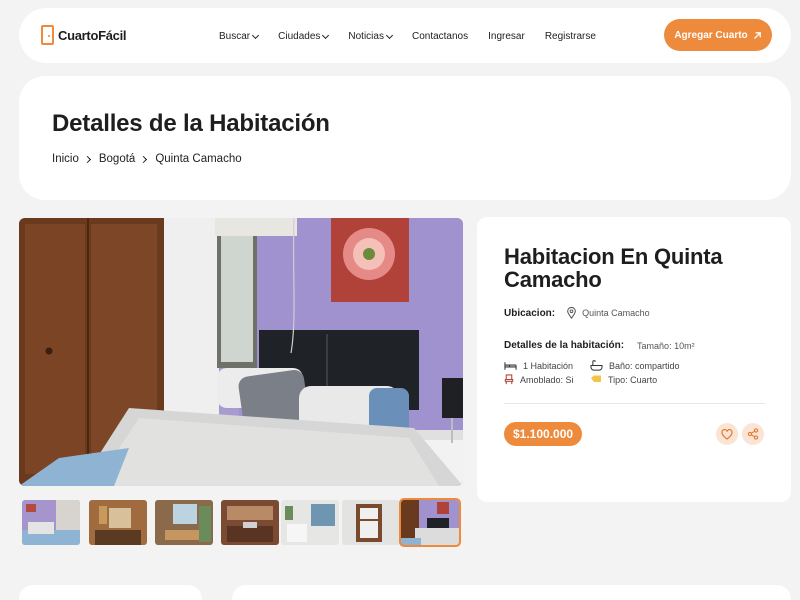 The height and width of the screenshot is (600, 800). What do you see at coordinates (634, 403) in the screenshot?
I see `divider` at bounding box center [634, 403].